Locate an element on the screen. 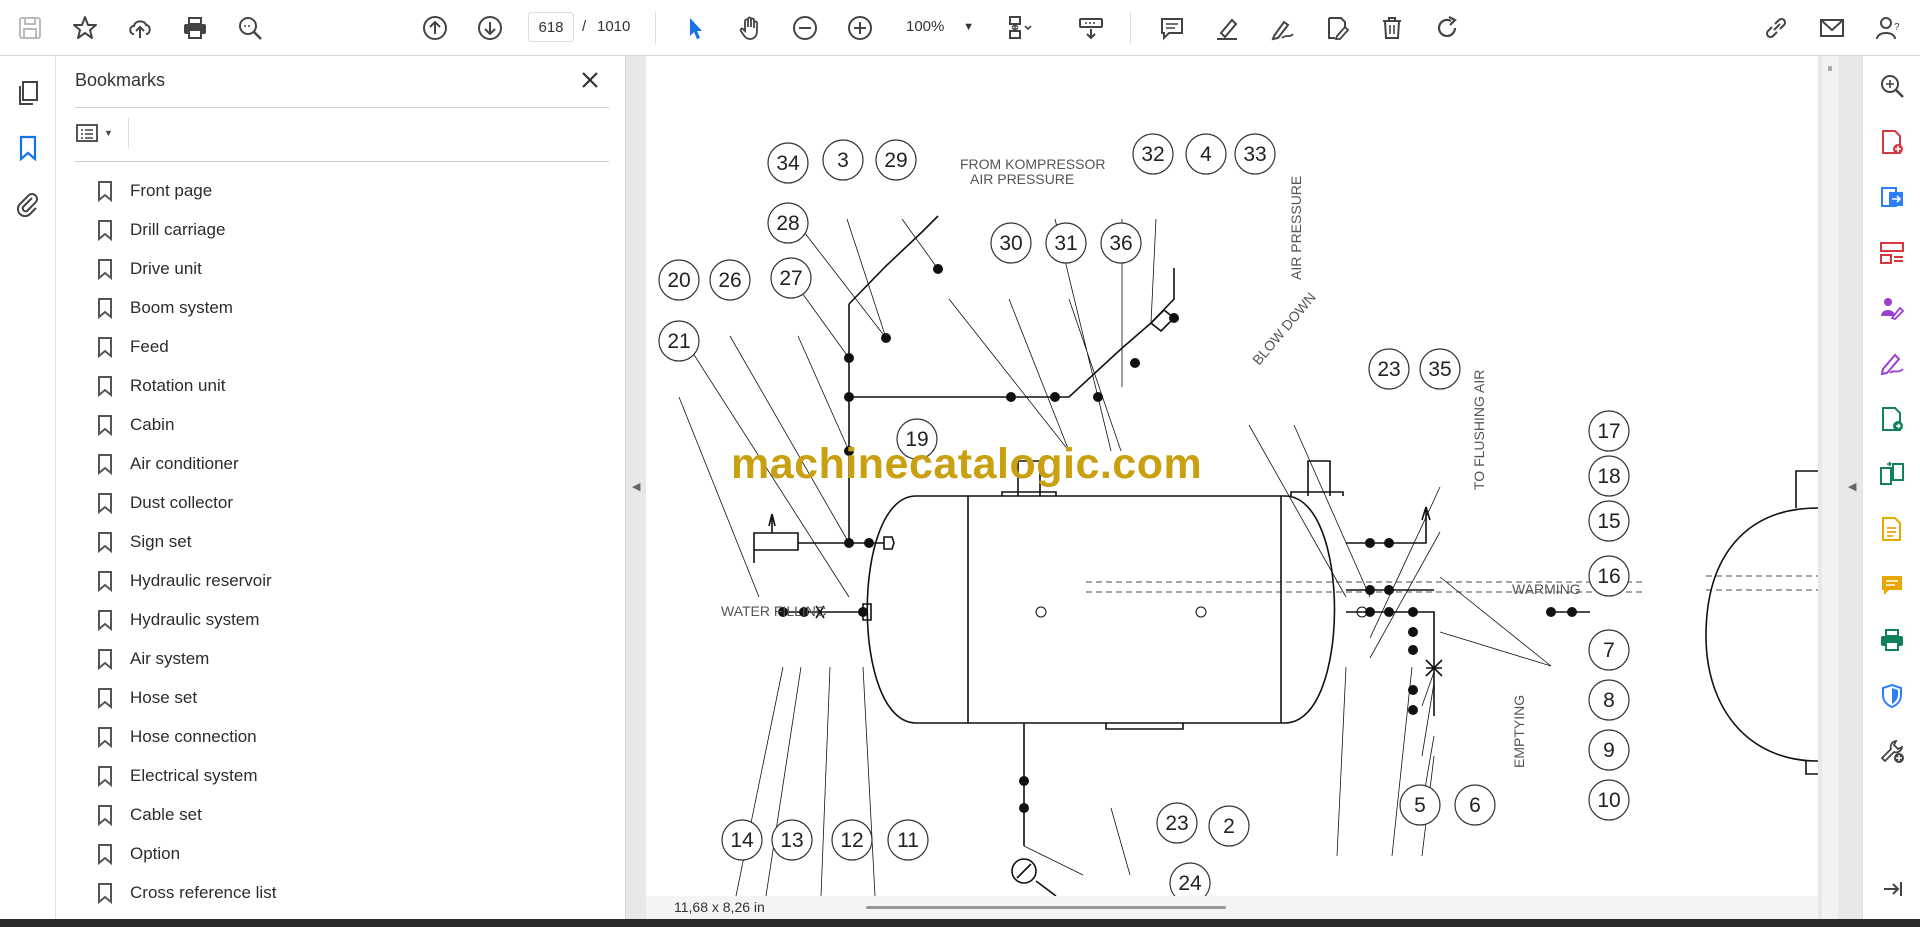 The height and width of the screenshot is (927, 1920). star-icon is located at coordinates (85, 28).